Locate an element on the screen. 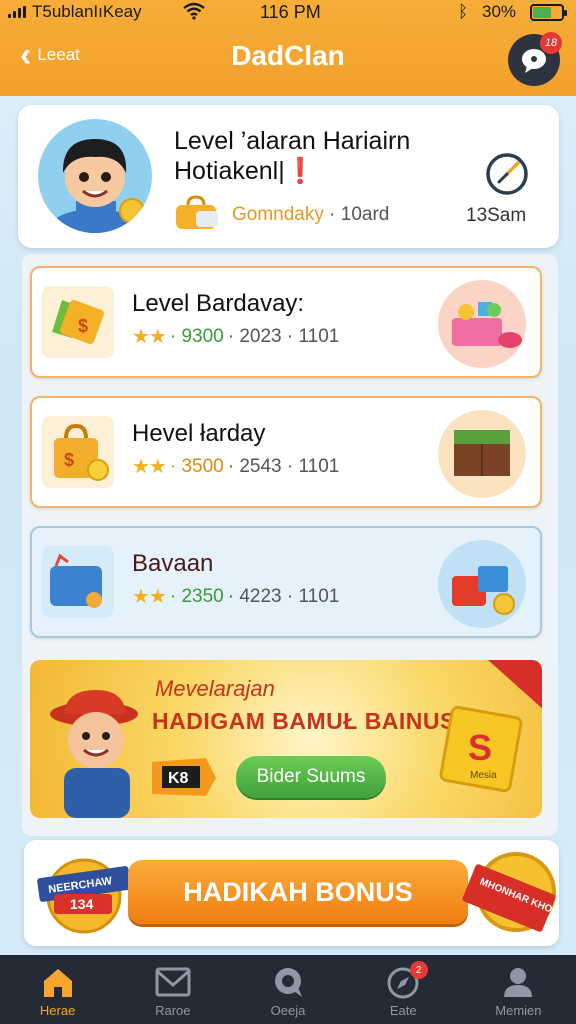 This screenshot has width=576, height=1024. profile-icon is located at coordinates (518, 982).